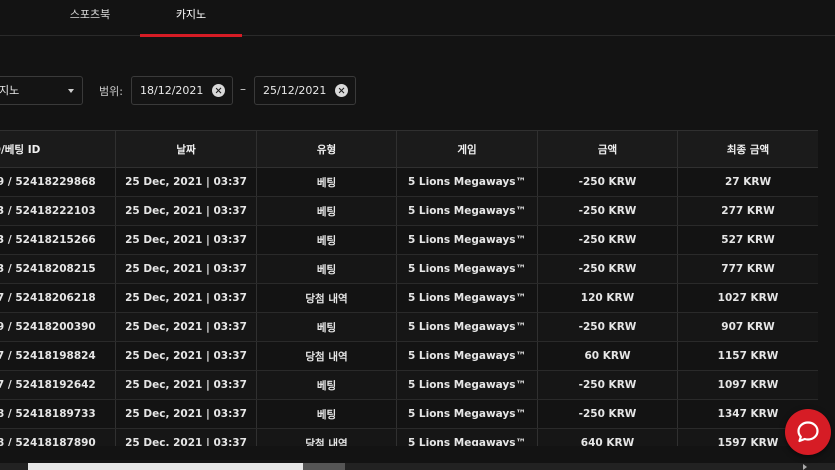 This screenshot has height=470, width=835. I want to click on header-round-bet-id: 조 ID/베팅 ID, so click(58, 149).